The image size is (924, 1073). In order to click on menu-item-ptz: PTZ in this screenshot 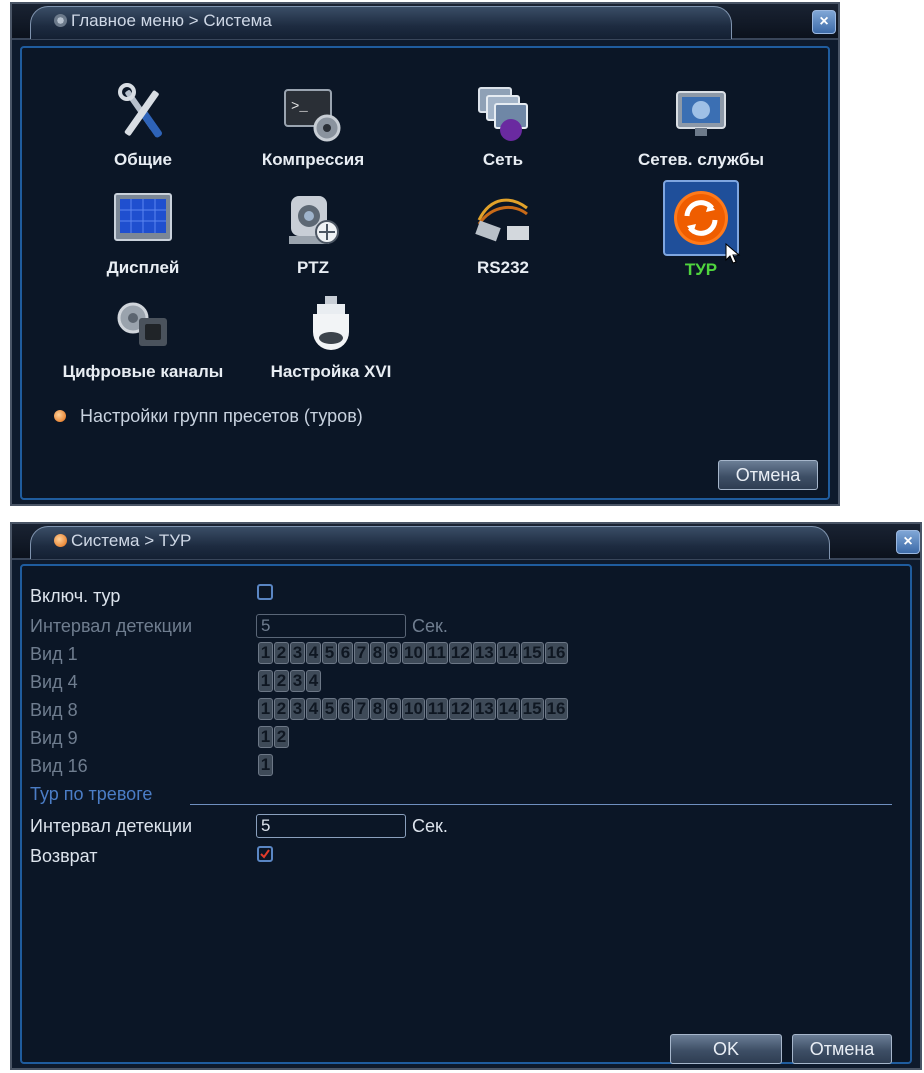, I will do `click(313, 234)`.